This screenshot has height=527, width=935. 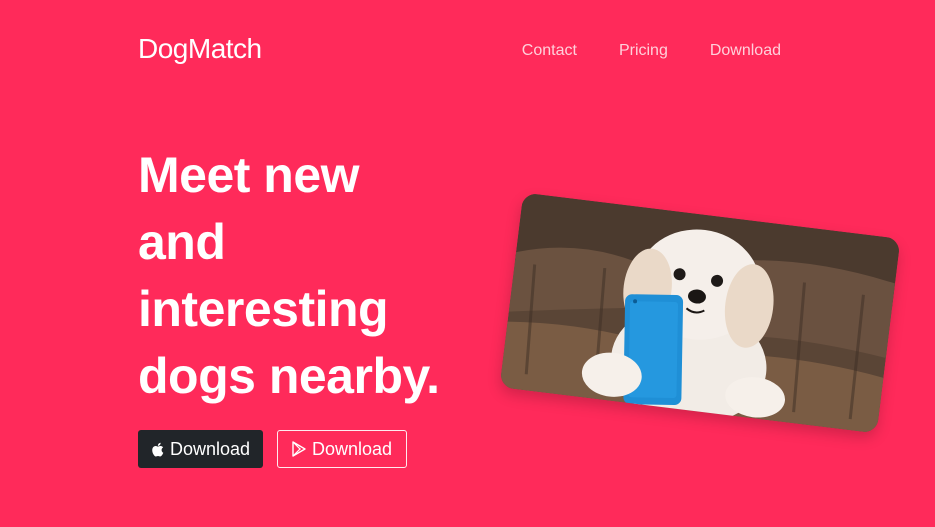 What do you see at coordinates (643, 51) in the screenshot?
I see `nav-pricing: Pricing` at bounding box center [643, 51].